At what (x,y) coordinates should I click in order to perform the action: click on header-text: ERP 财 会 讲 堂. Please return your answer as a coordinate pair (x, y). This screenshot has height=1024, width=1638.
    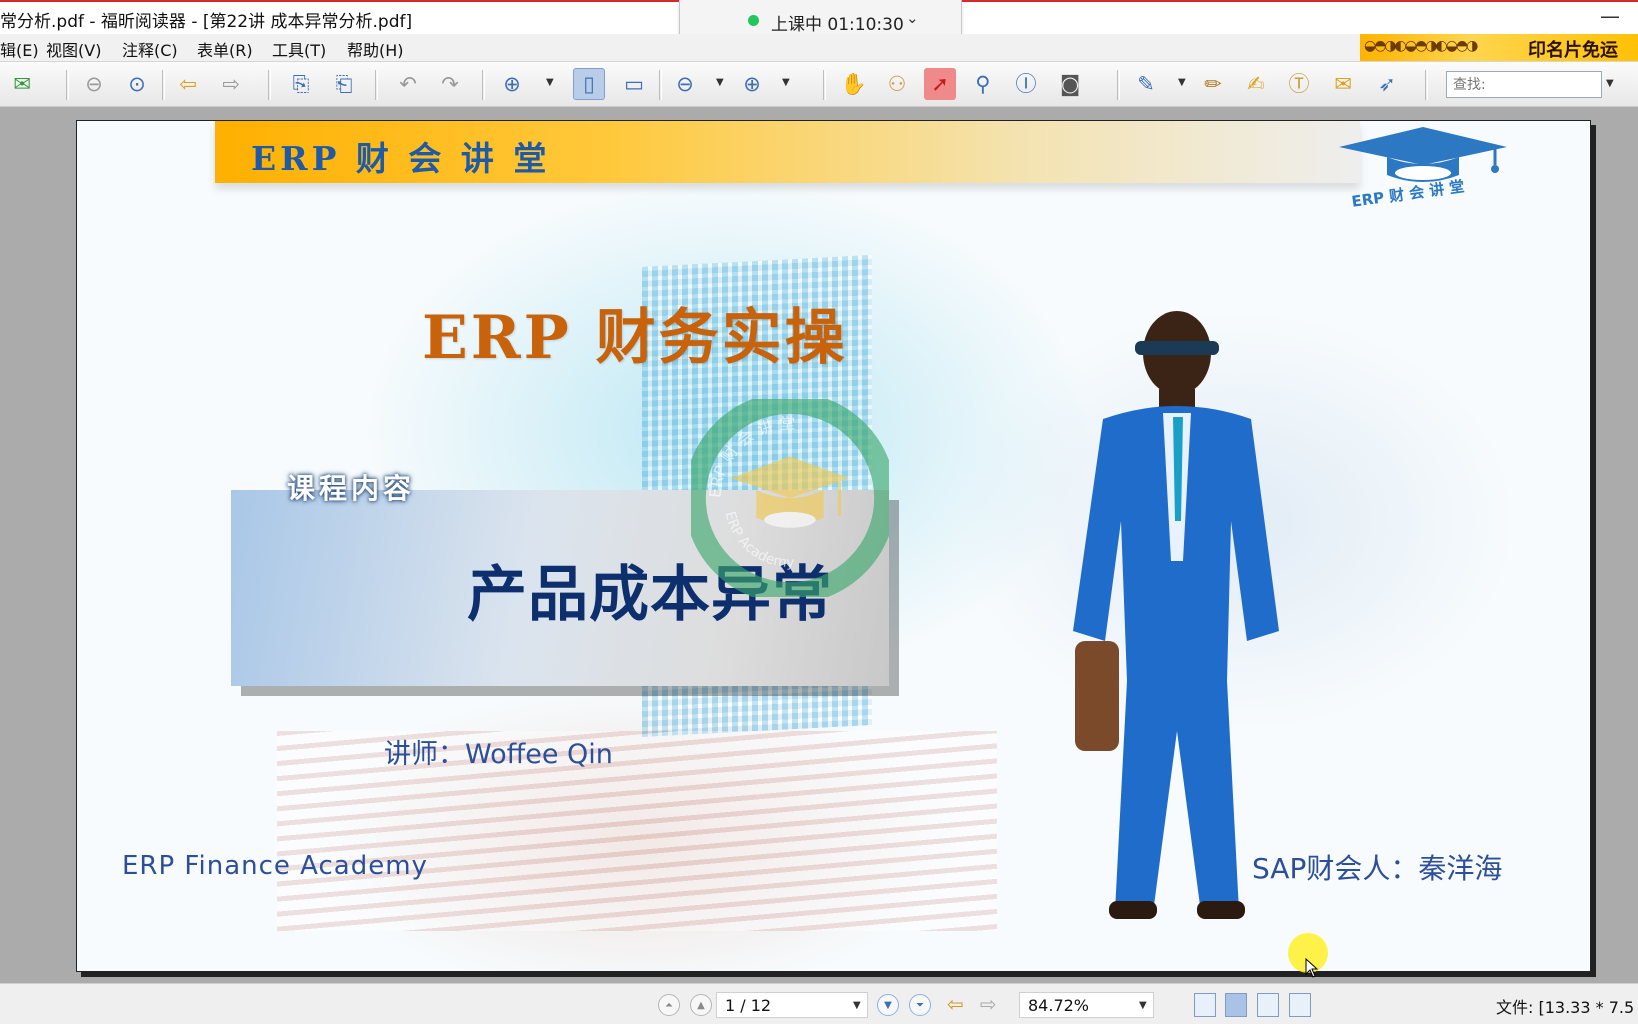
    Looking at the image, I should click on (401, 158).